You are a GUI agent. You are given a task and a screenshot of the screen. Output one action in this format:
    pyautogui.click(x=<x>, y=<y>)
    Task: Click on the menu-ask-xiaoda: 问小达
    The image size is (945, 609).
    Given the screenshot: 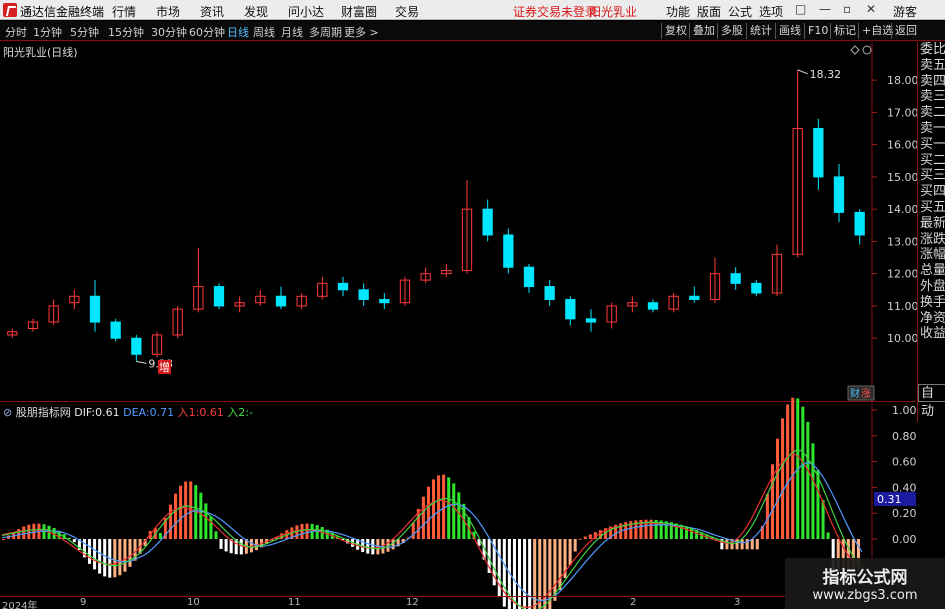 What is the action you would take?
    pyautogui.click(x=306, y=11)
    